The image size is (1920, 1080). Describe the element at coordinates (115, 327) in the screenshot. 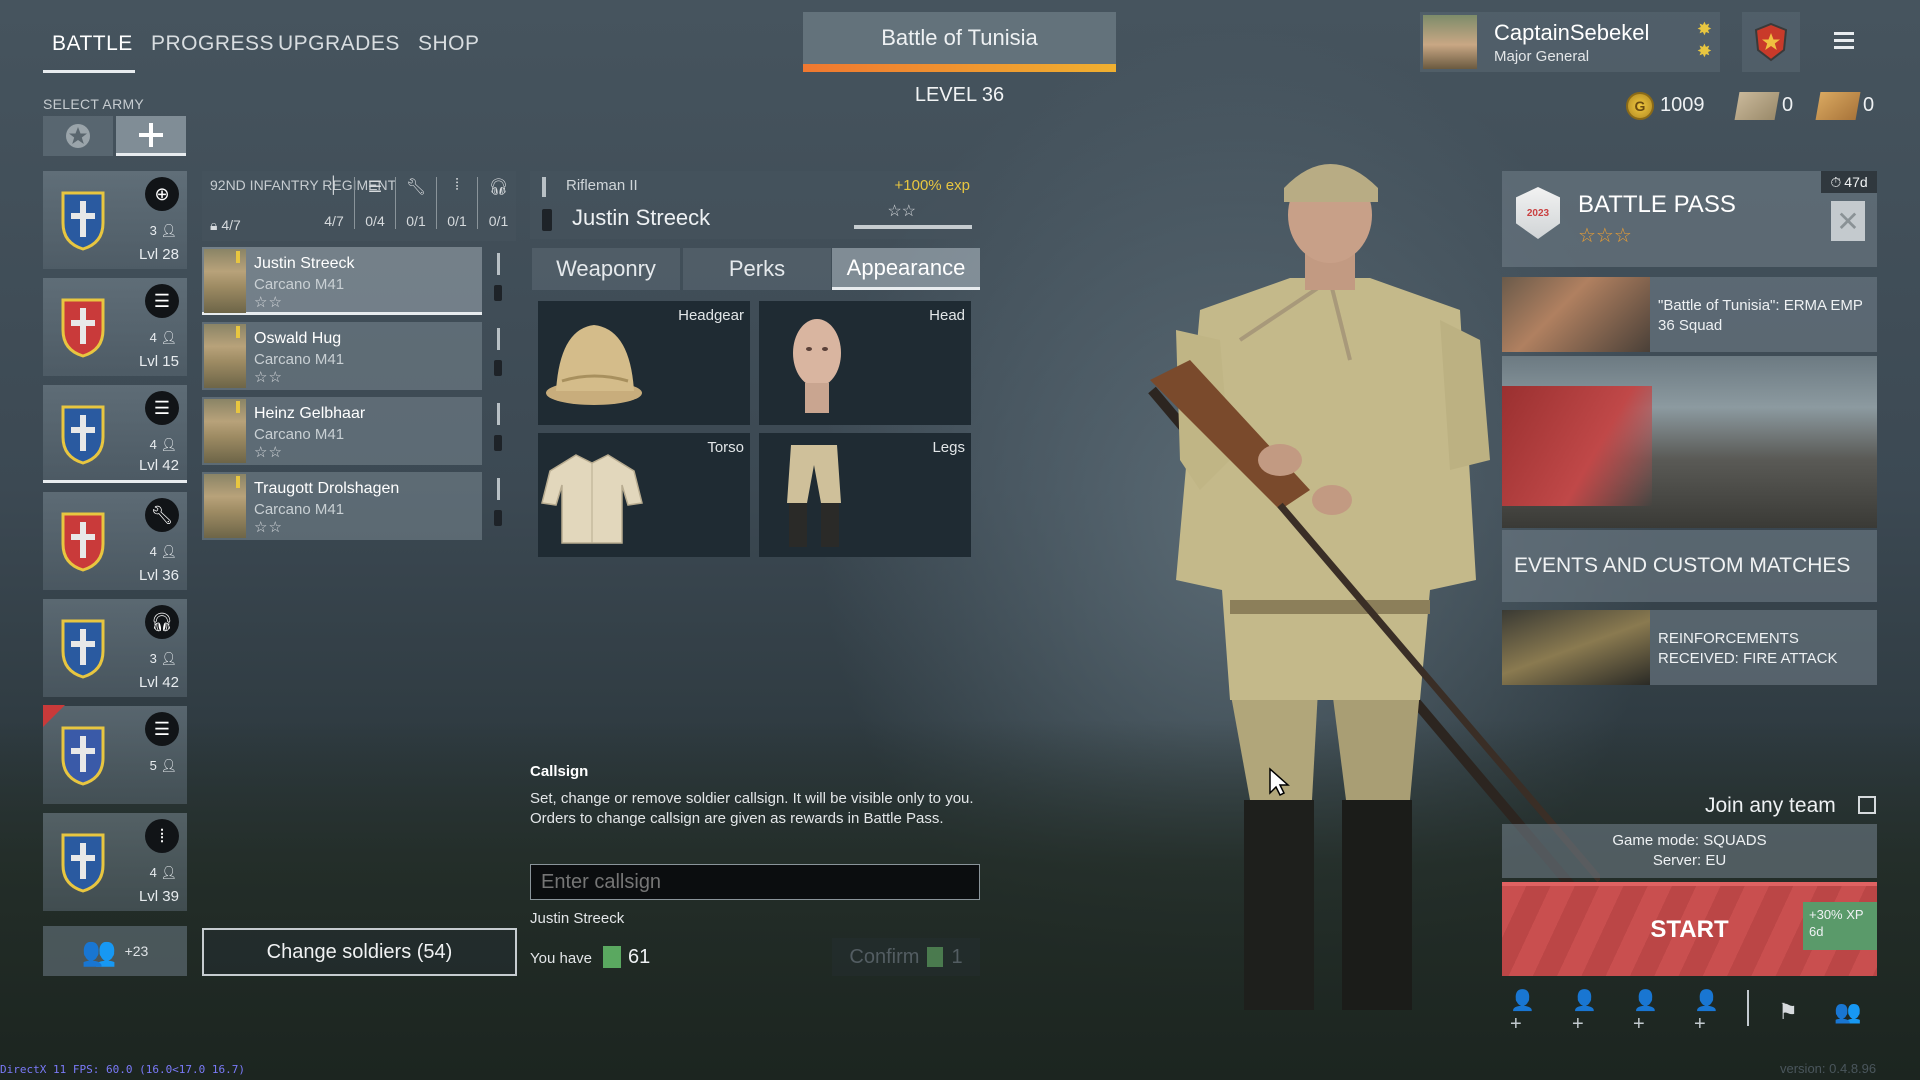

I see `squad-card: ☰ 4 👤︎ Lvl 15` at that location.